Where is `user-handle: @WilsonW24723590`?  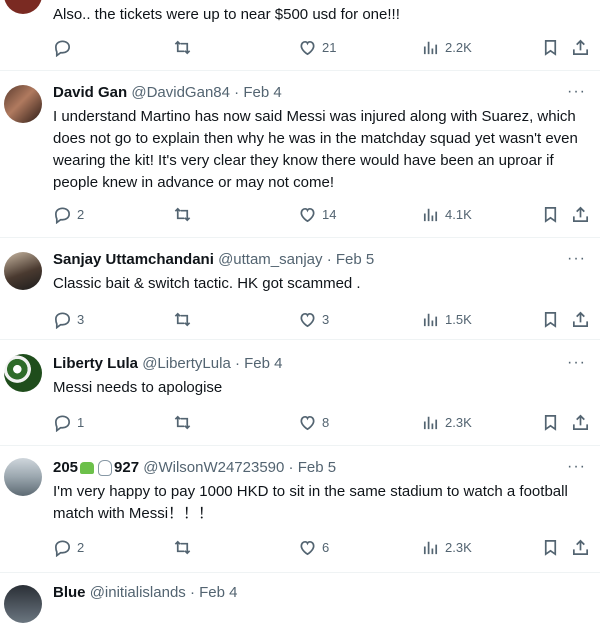
user-handle: @WilsonW24723590 is located at coordinates (213, 467).